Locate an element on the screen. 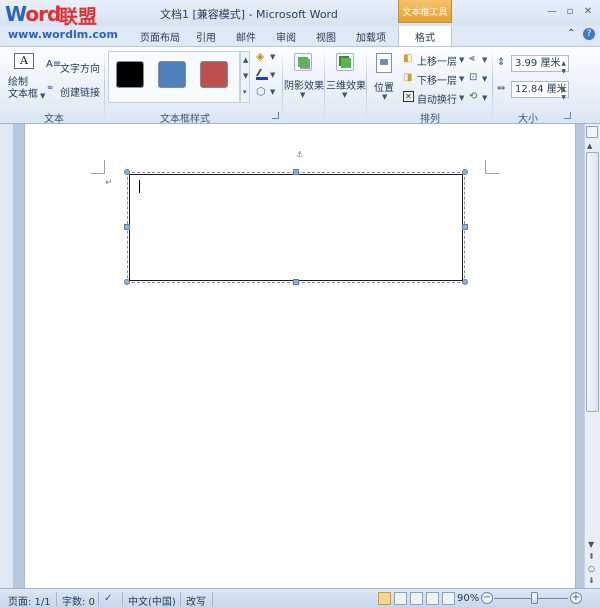  align-dropdown-icon: ▼ is located at coordinates (484, 60).